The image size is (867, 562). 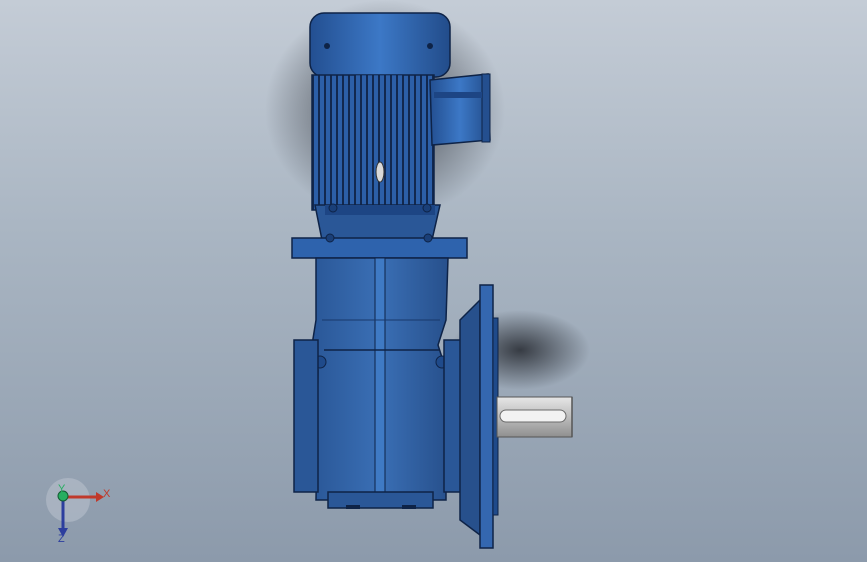 I want to click on motor-cap, so click(x=380, y=45).